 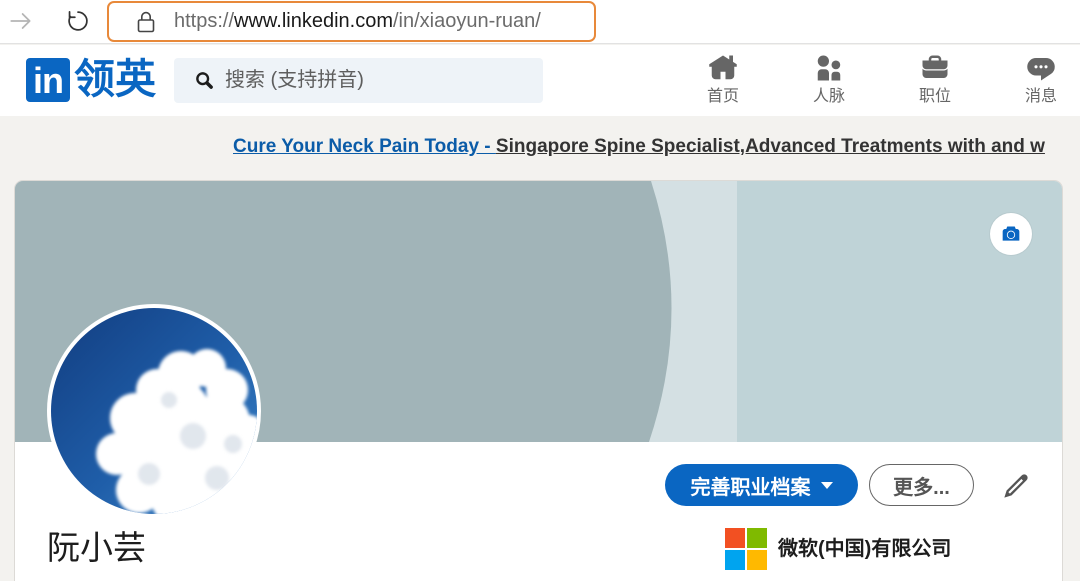 What do you see at coordinates (723, 82) in the screenshot?
I see `nav-item-home: 首页` at bounding box center [723, 82].